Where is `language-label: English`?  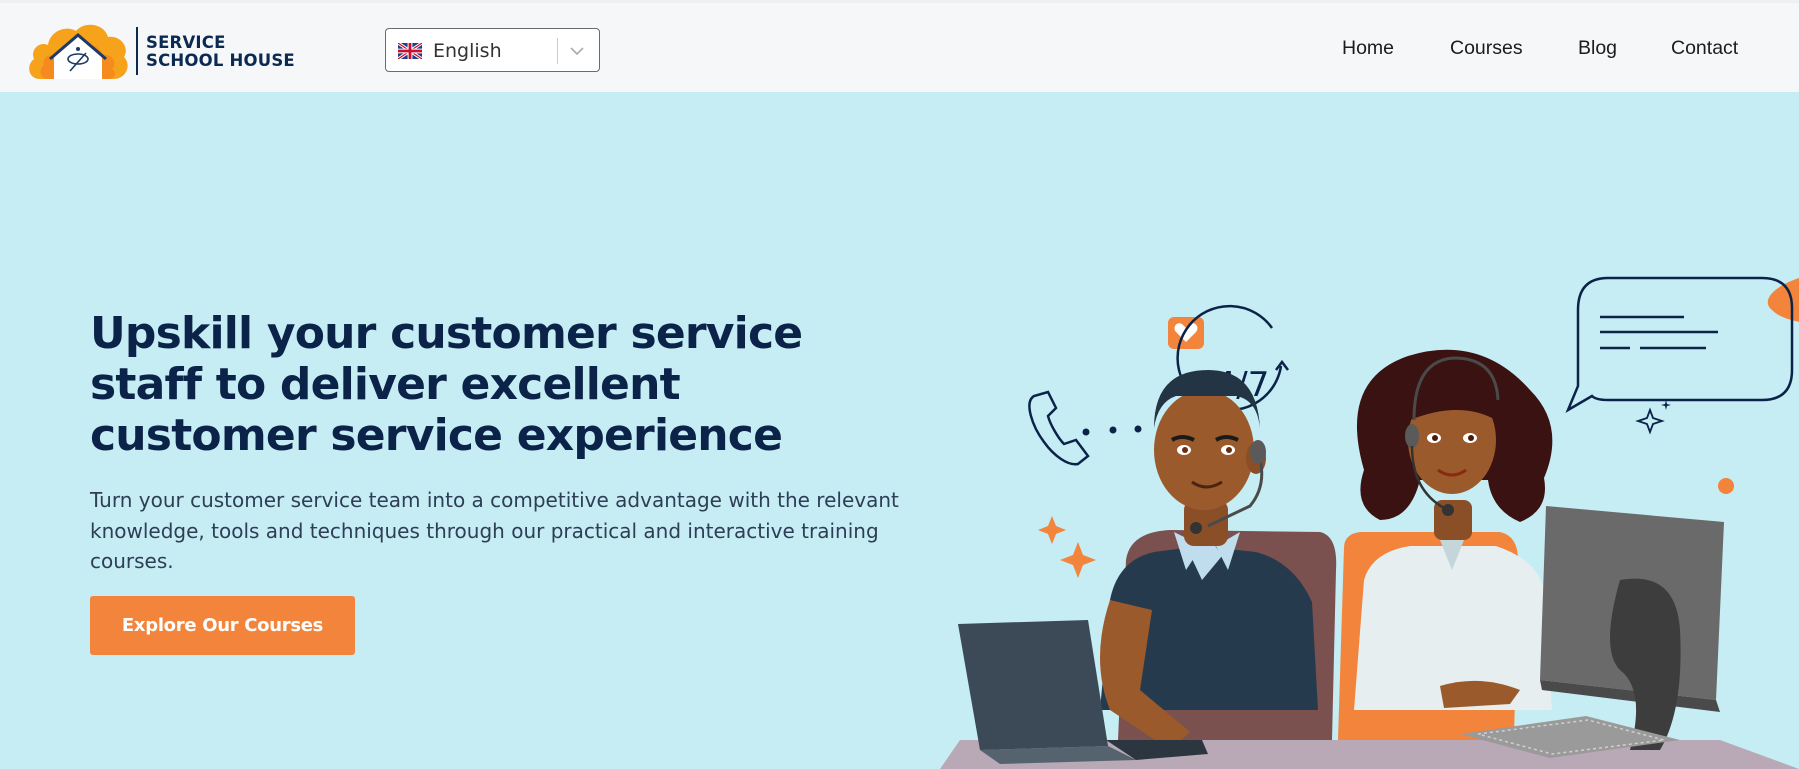 language-label: English is located at coordinates (467, 51).